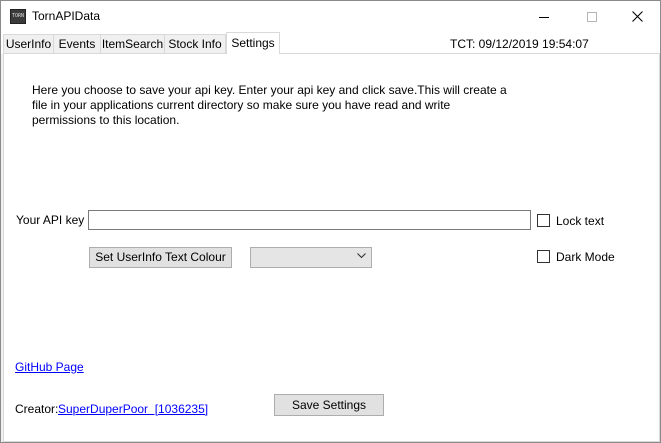 This screenshot has width=661, height=443. Describe the element at coordinates (49, 367) in the screenshot. I see `github-page-link: GitHub Page` at that location.